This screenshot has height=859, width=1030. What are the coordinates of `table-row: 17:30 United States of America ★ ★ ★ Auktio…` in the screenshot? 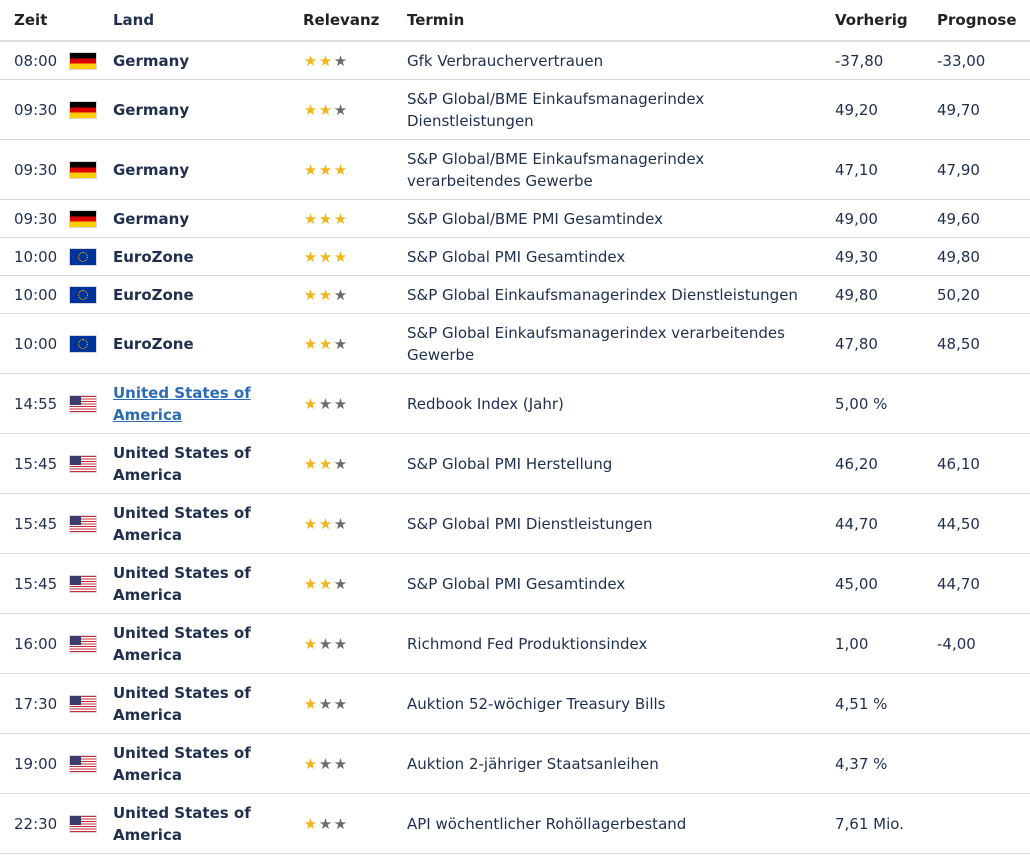 It's located at (515, 703).